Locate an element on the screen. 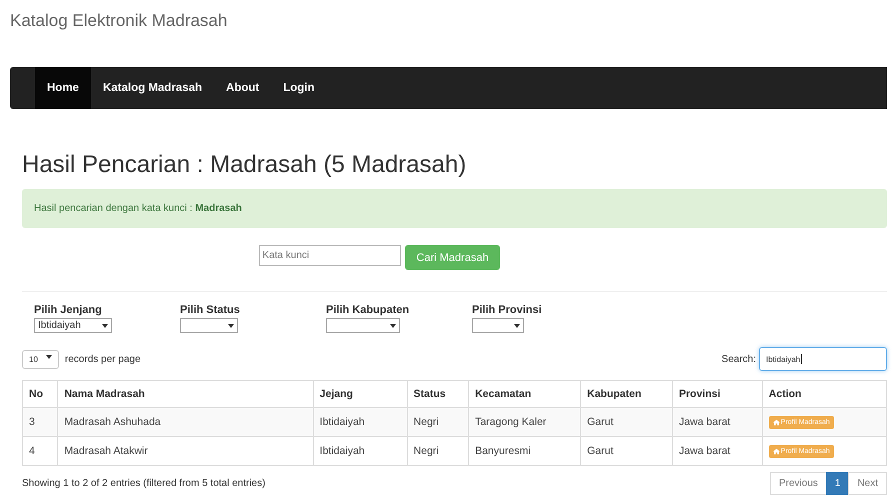  table-cell: Banyuresmi is located at coordinates (524, 451).